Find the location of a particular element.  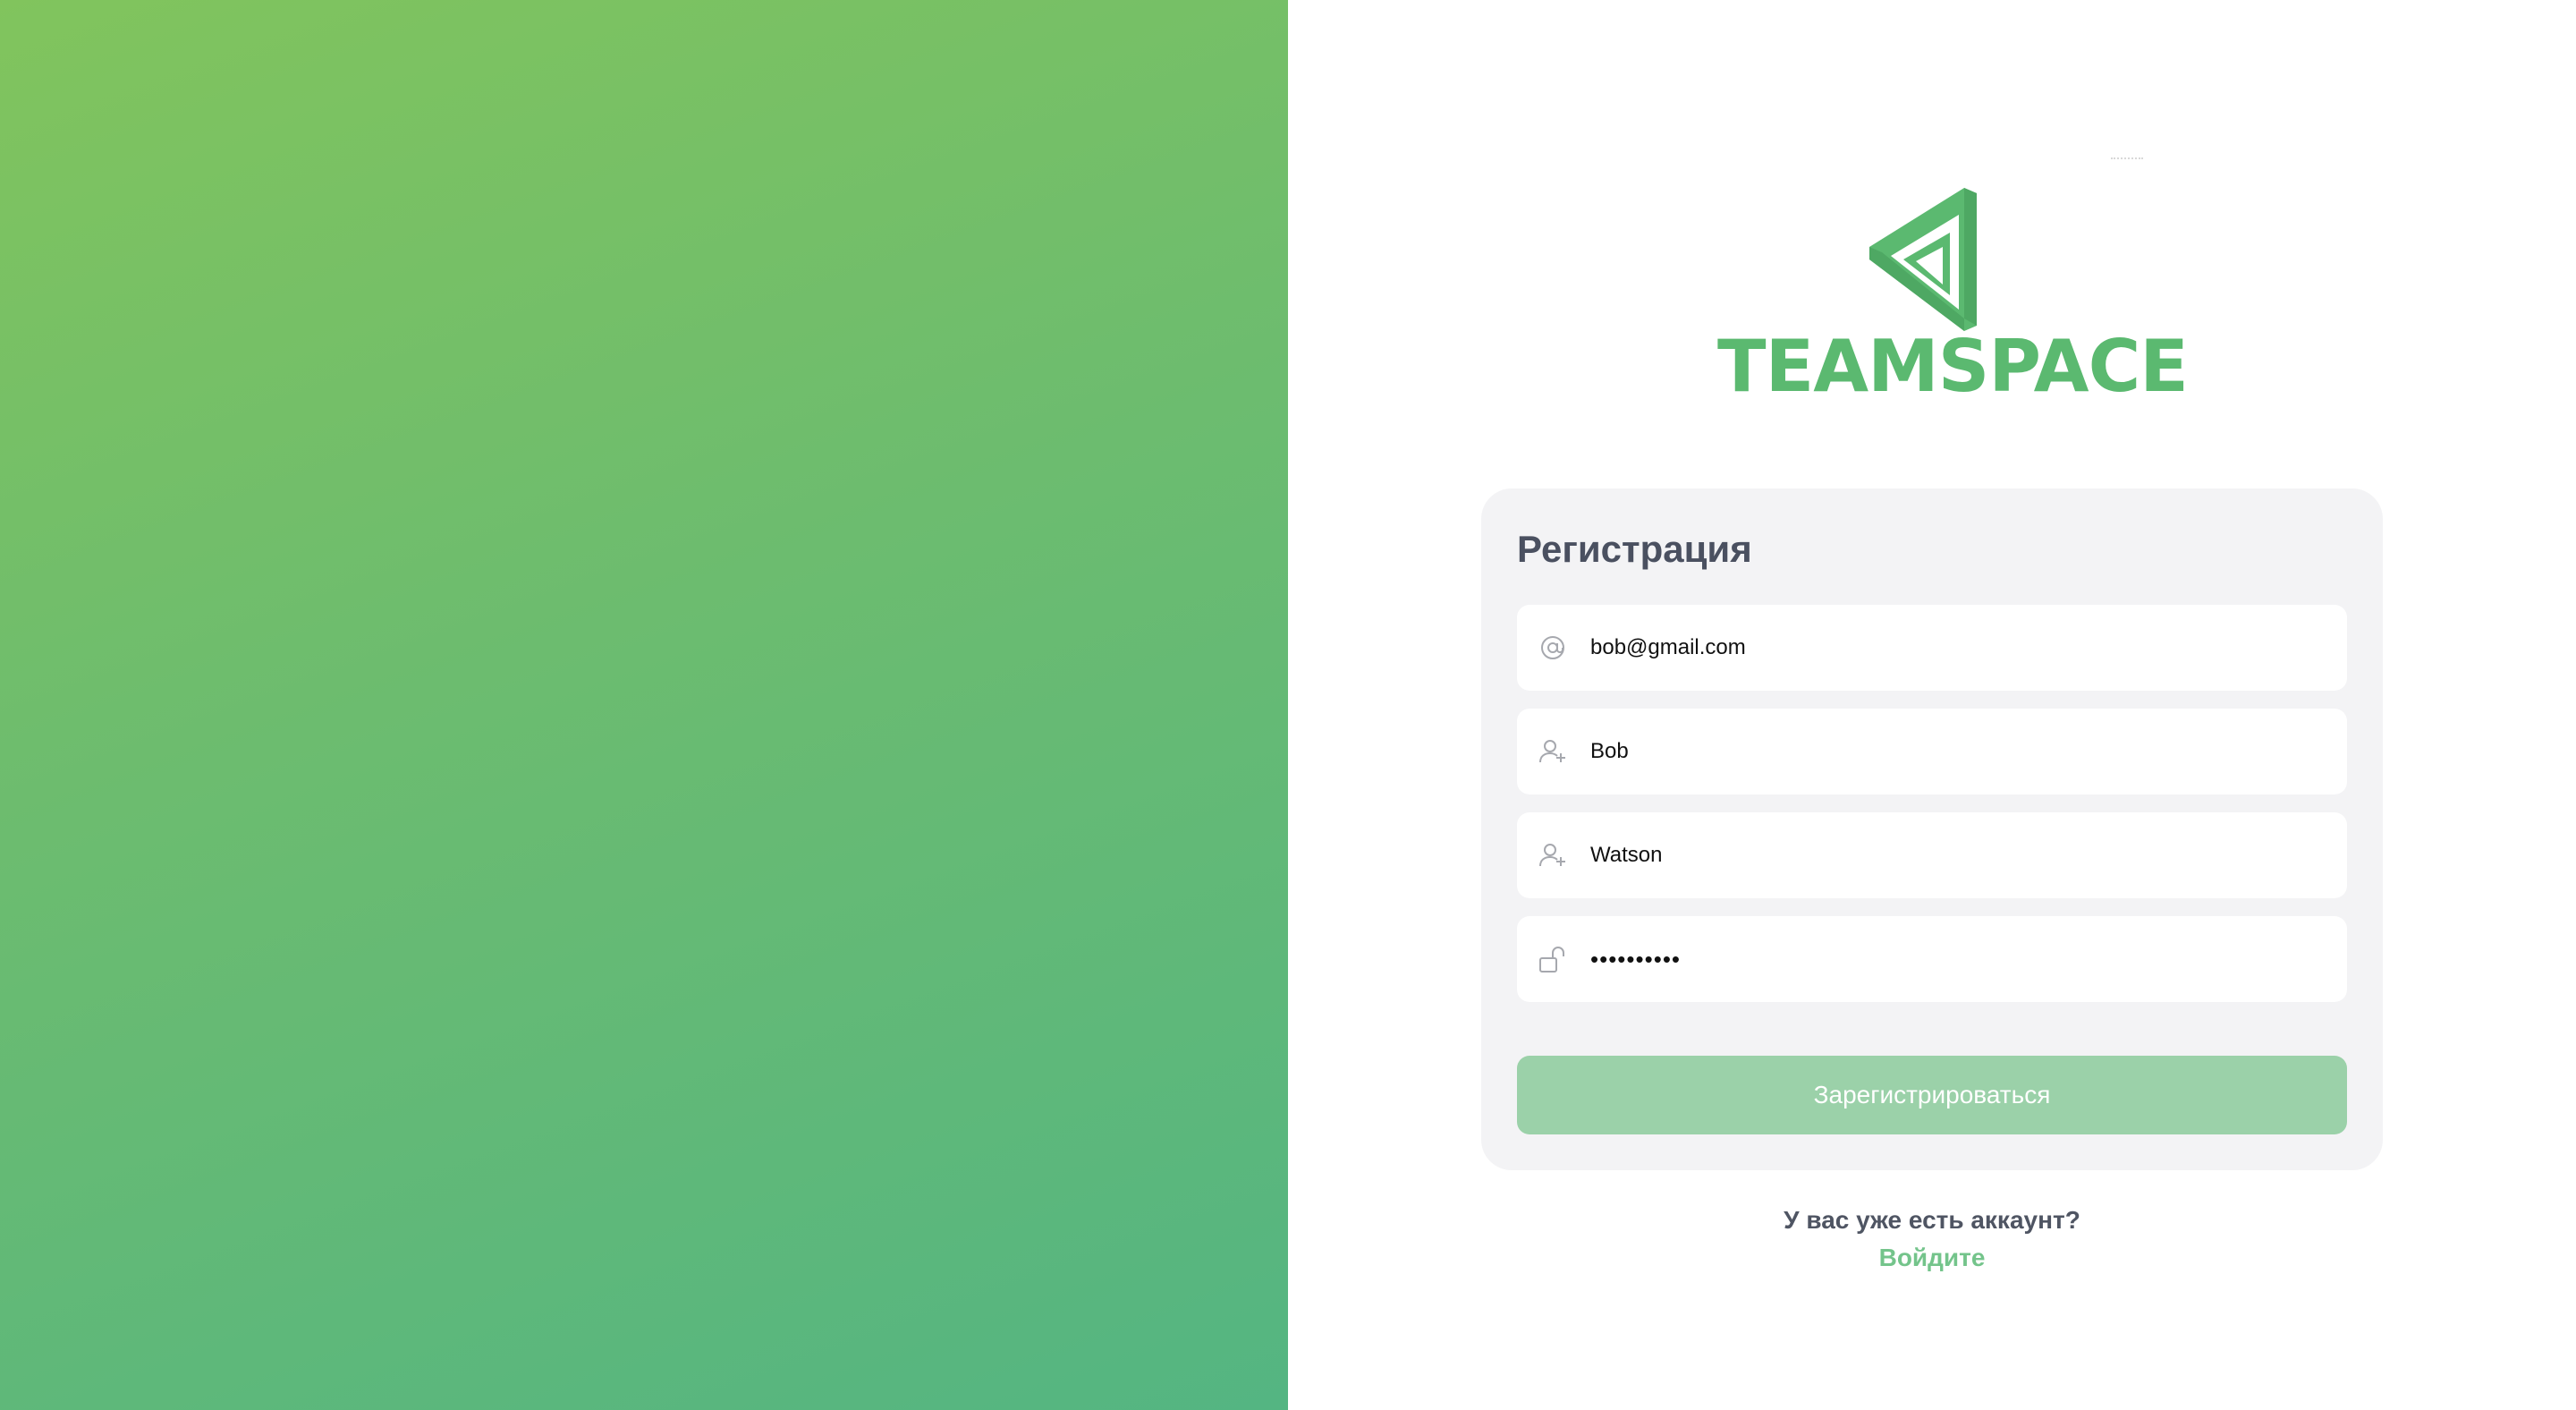

at-sign-icon is located at coordinates (1552, 648).